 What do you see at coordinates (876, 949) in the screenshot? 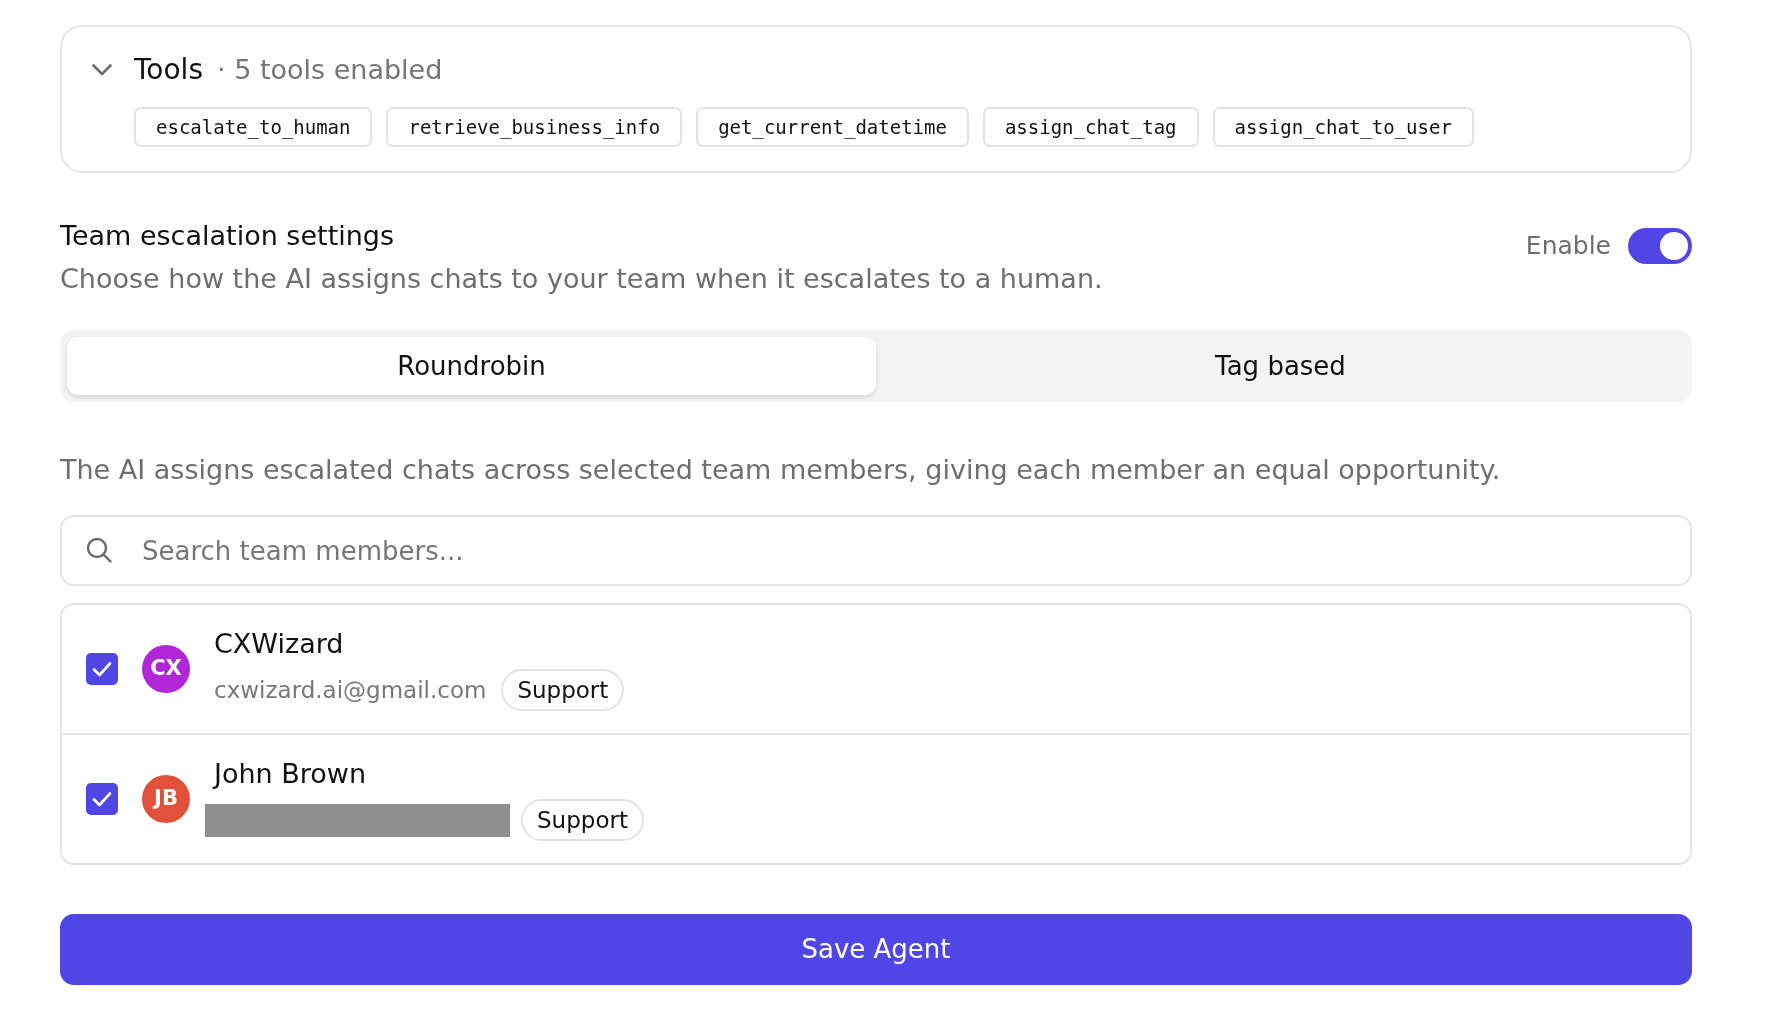
I see `save-button: Save Agent` at bounding box center [876, 949].